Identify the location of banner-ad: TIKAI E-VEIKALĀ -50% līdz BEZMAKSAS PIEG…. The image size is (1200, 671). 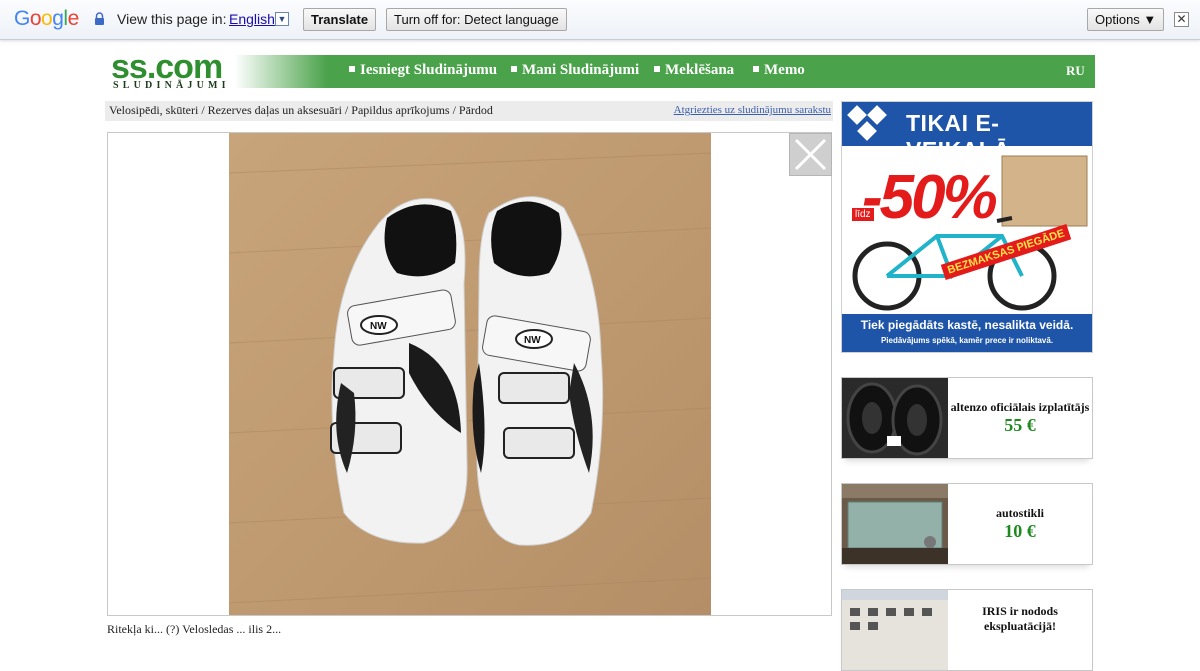
(967, 227).